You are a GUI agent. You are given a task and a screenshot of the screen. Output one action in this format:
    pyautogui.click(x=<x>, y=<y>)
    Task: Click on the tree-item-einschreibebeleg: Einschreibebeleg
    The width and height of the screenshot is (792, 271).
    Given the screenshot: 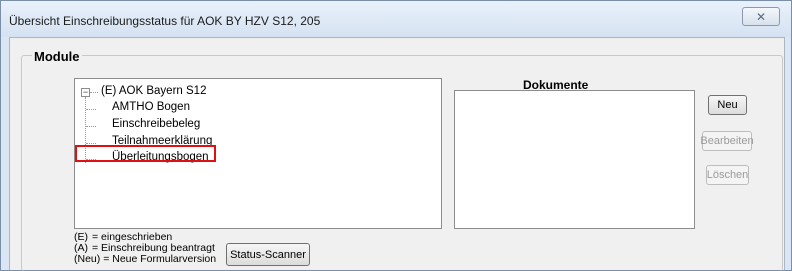 What is the action you would take?
    pyautogui.click(x=156, y=124)
    